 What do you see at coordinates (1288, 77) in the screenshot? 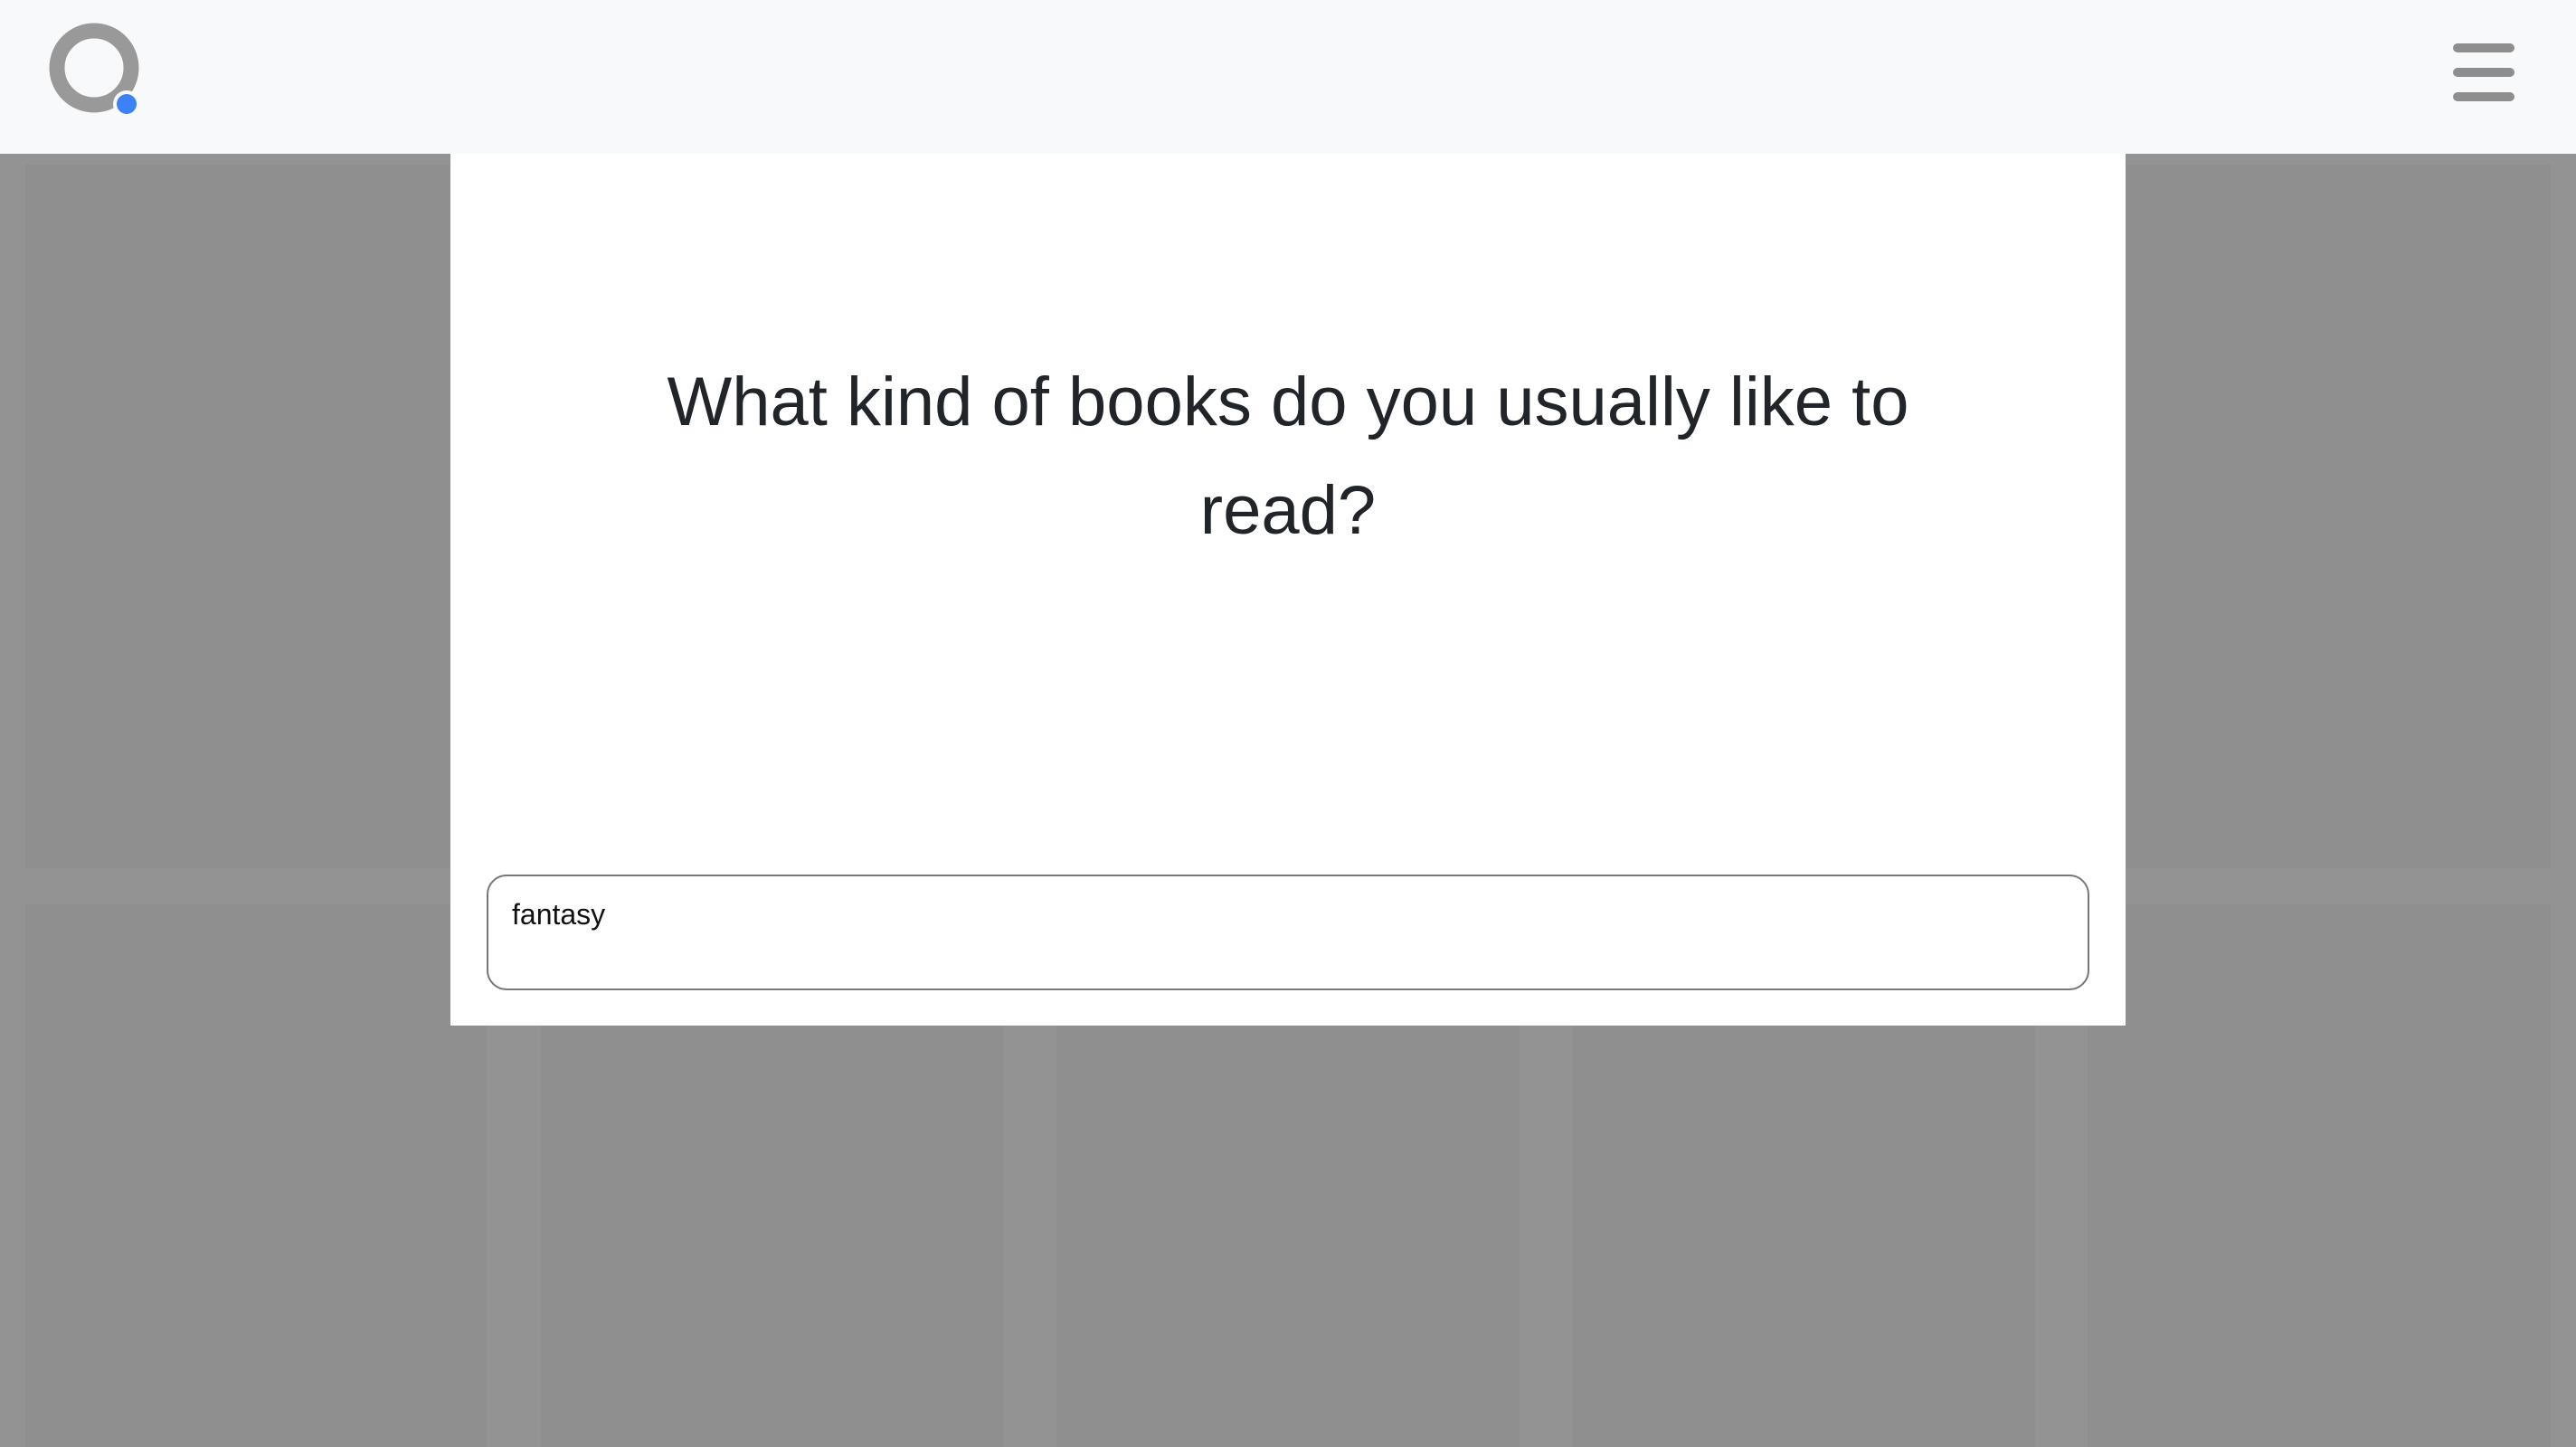
I see `top-header` at bounding box center [1288, 77].